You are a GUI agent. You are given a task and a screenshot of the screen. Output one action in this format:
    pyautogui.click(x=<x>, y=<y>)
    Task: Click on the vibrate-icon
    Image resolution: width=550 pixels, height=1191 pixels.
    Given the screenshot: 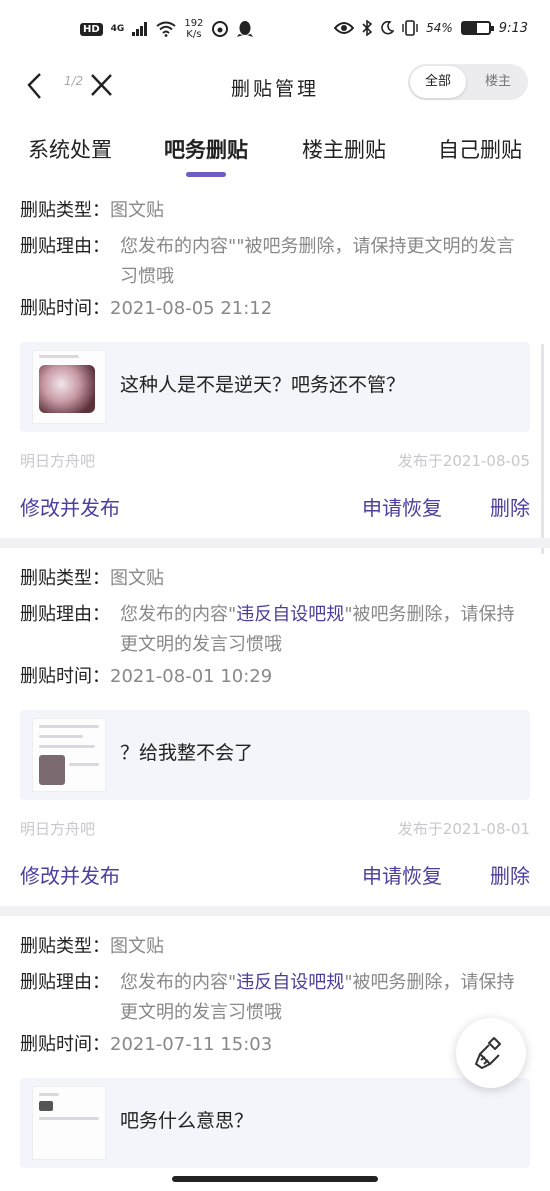 What is the action you would take?
    pyautogui.click(x=410, y=28)
    